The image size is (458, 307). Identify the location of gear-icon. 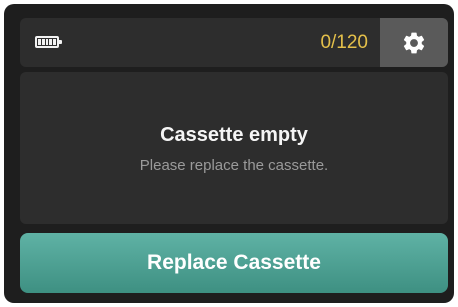
(414, 42).